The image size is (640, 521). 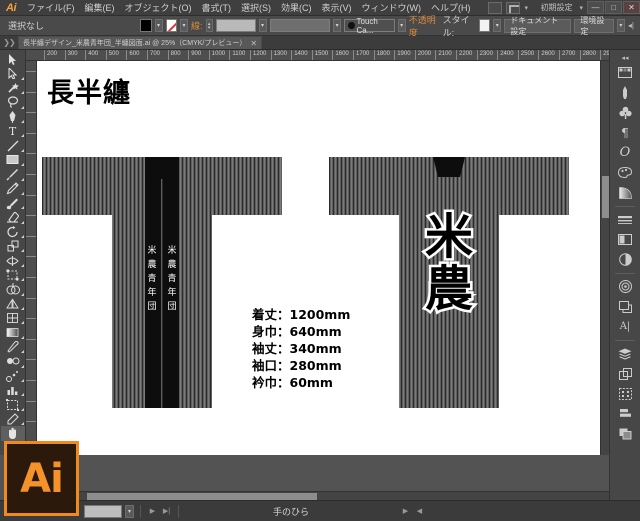 What do you see at coordinates (625, 326) in the screenshot?
I see `panel-links-icon: A|` at bounding box center [625, 326].